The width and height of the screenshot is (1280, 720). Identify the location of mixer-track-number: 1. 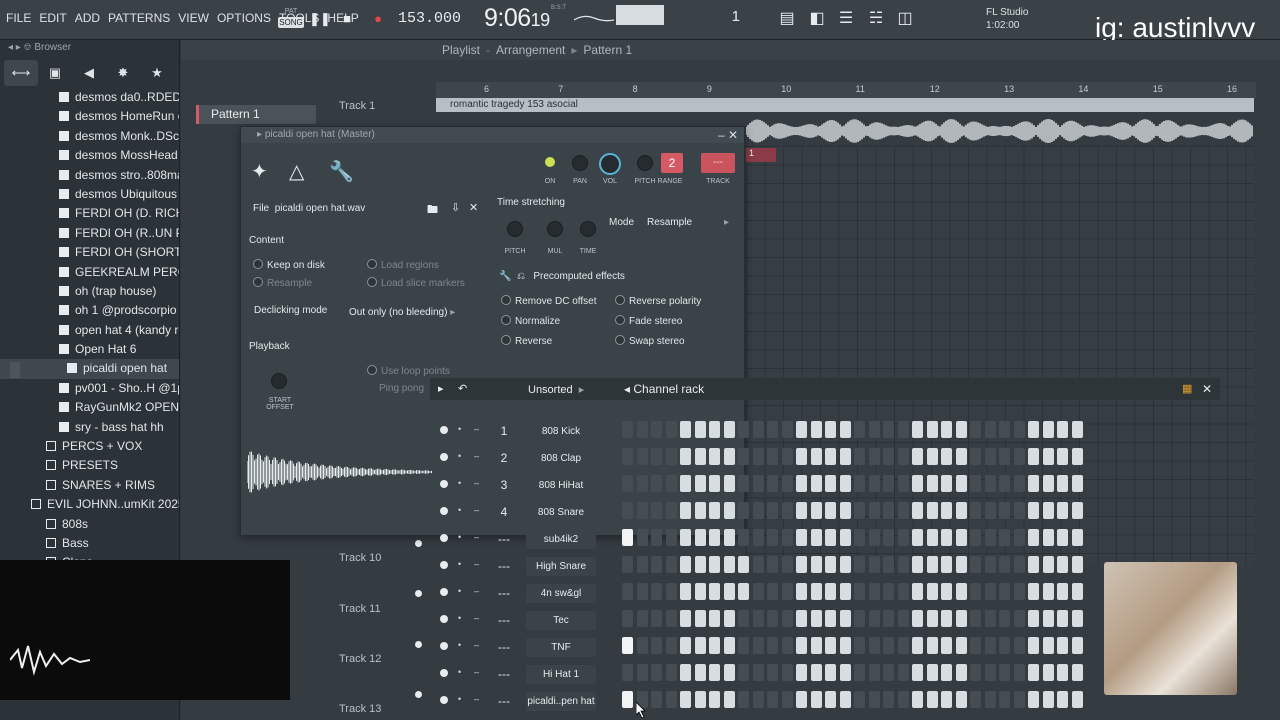
(504, 431).